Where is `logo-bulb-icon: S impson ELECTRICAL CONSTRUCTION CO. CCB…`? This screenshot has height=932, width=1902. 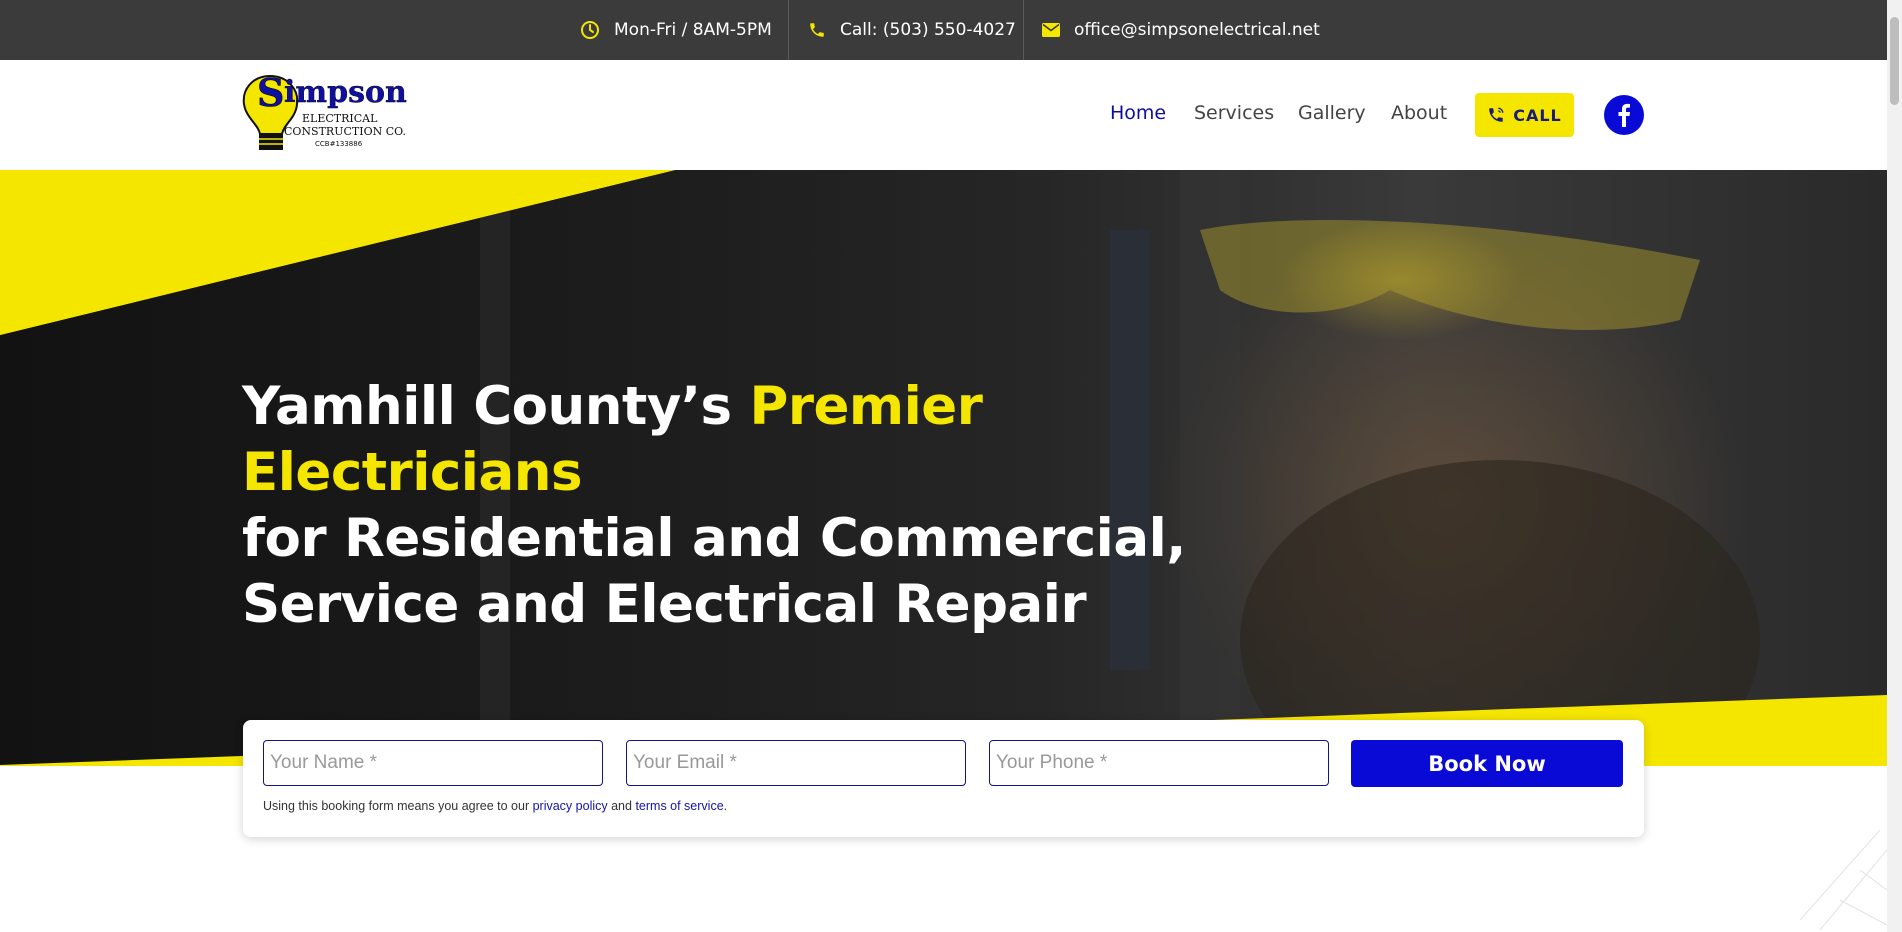 logo-bulb-icon: S impson ELECTRICAL CONSTRUCTION CO. CCB… is located at coordinates (324, 110).